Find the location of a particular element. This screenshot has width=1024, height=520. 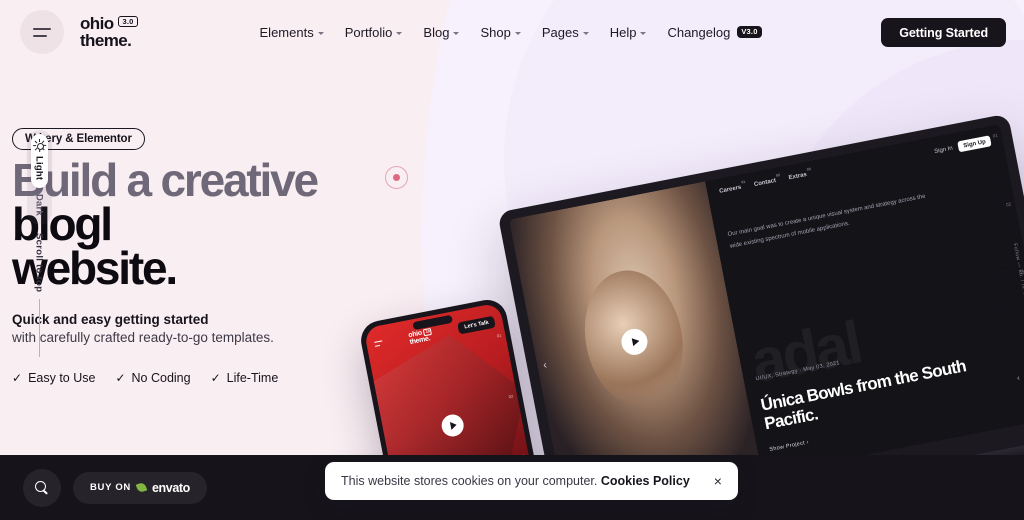

nav-item-pages: Pages is located at coordinates (565, 32).